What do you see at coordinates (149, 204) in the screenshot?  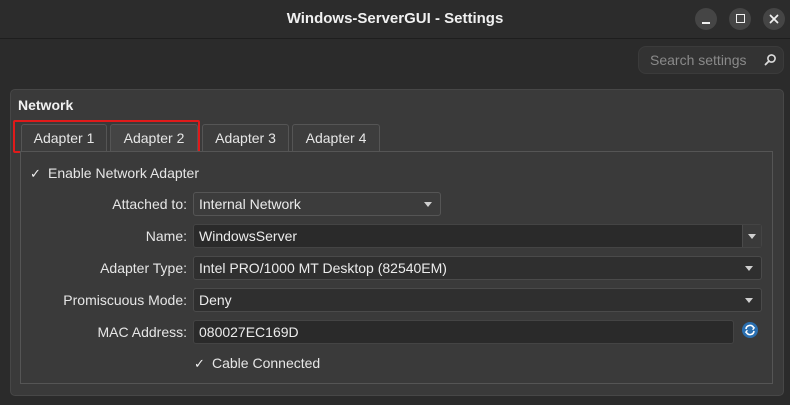 I see `attached-to-label: Attached to:` at bounding box center [149, 204].